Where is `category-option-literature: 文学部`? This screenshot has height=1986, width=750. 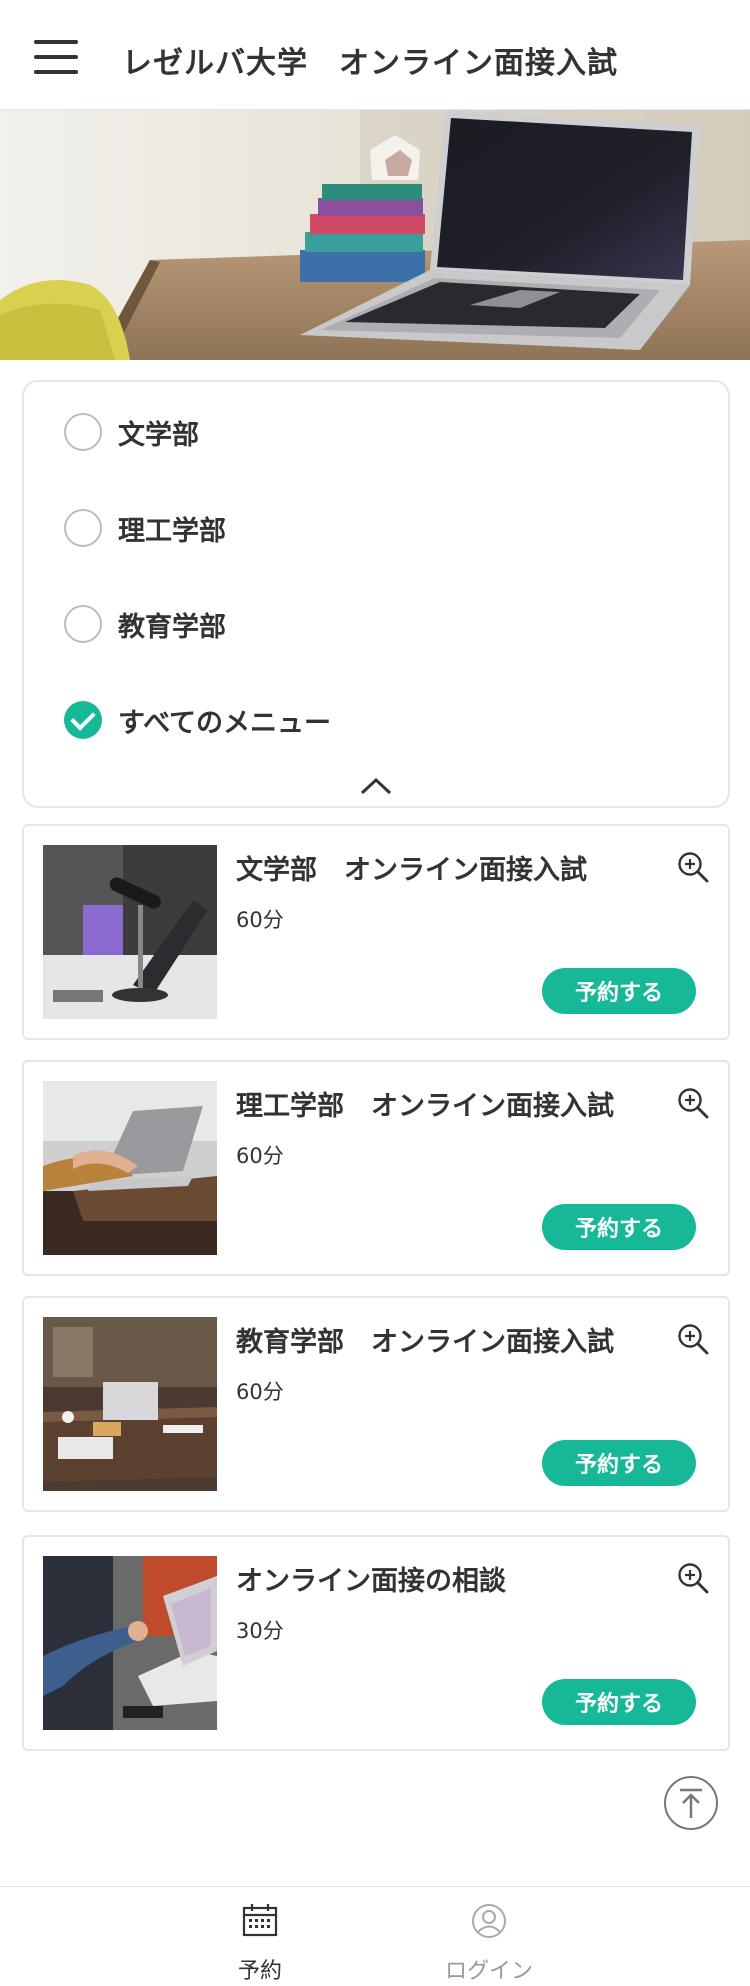 category-option-literature: 文学部 is located at coordinates (131, 432).